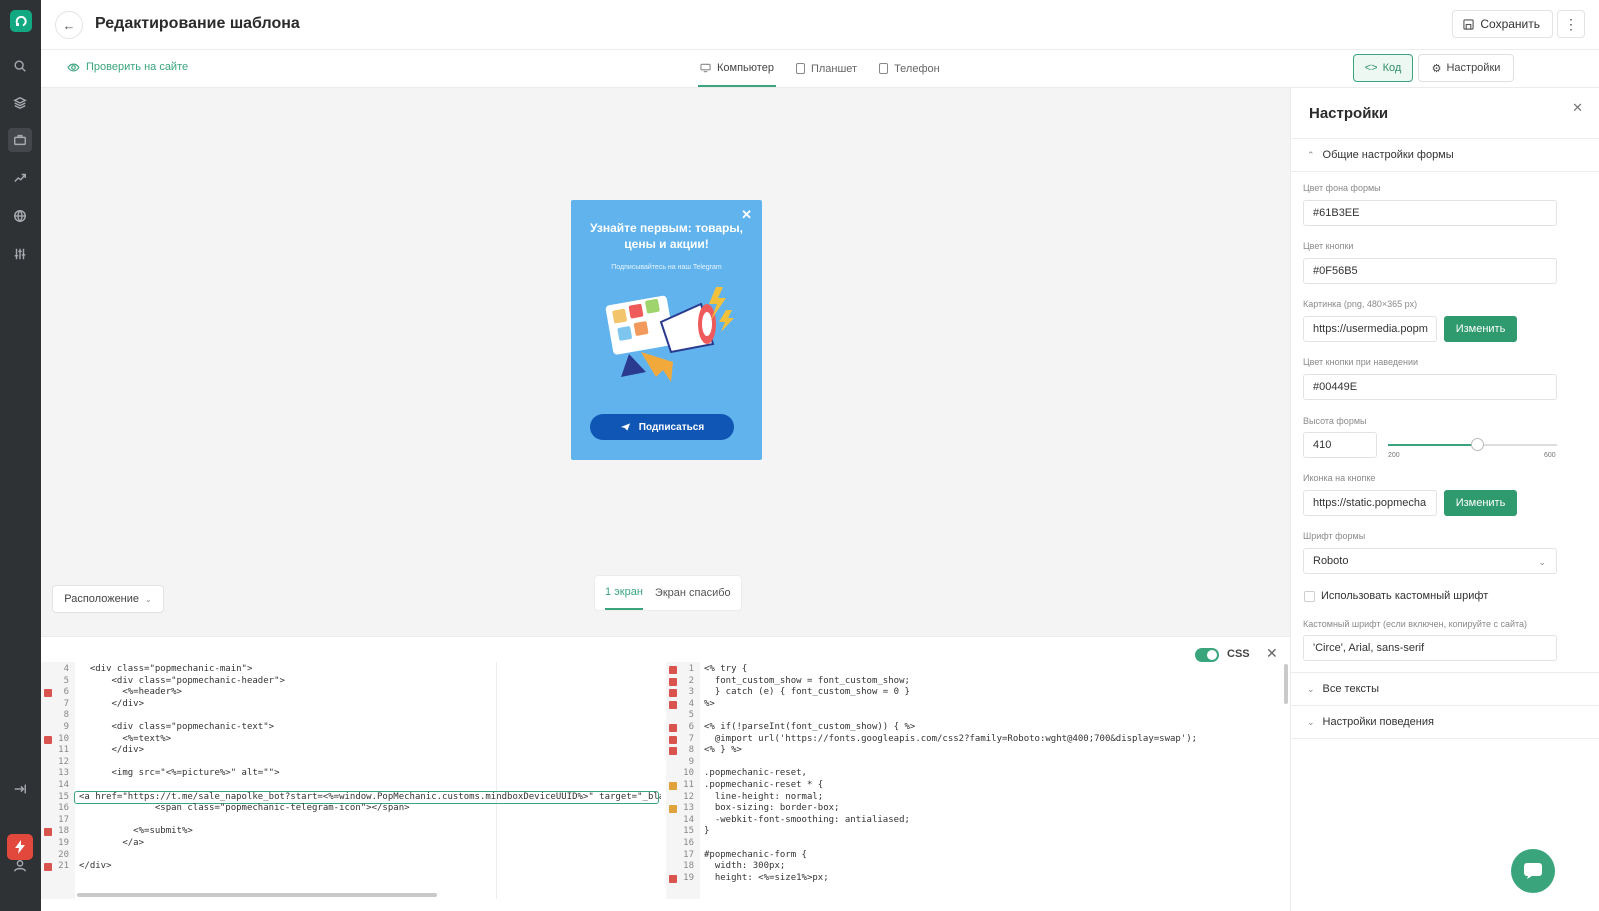 The width and height of the screenshot is (1599, 911). I want to click on close-code-icon: ✕, so click(1272, 653).